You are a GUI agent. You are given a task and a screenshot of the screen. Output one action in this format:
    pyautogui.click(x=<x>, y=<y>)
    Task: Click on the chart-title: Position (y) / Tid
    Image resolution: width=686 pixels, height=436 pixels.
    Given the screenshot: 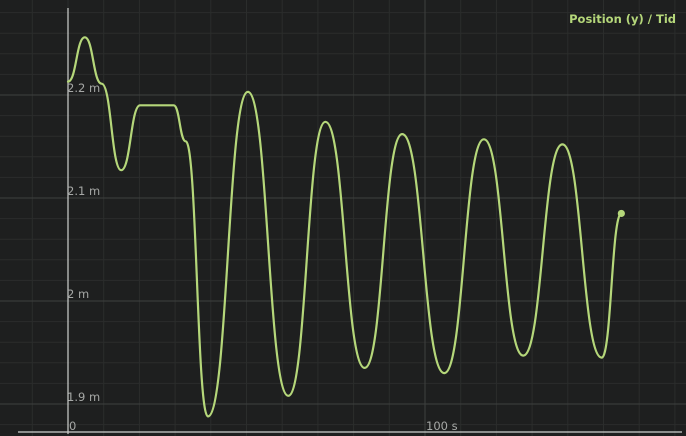 What is the action you would take?
    pyautogui.click(x=622, y=19)
    